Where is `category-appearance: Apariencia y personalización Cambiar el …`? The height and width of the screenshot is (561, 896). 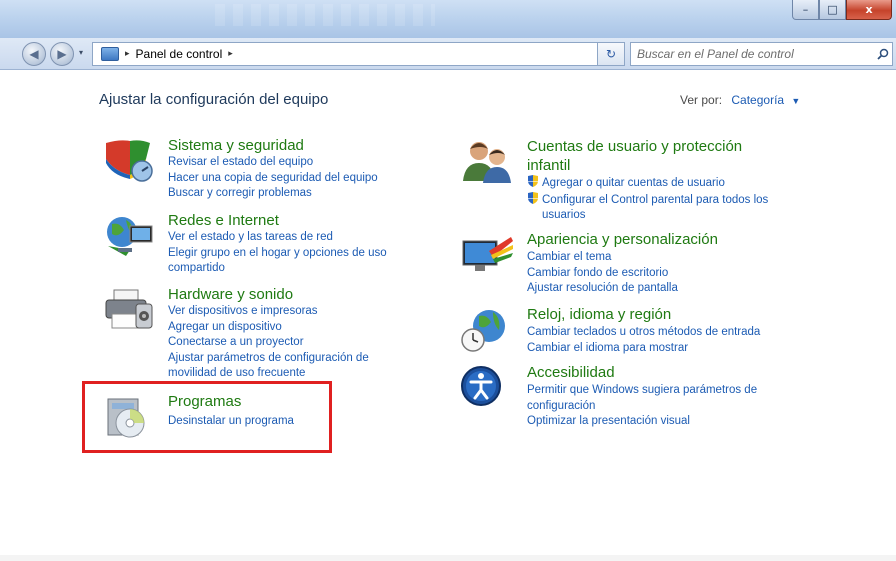 category-appearance: Apariencia y personalización Cambiar el … is located at coordinates (669, 266).